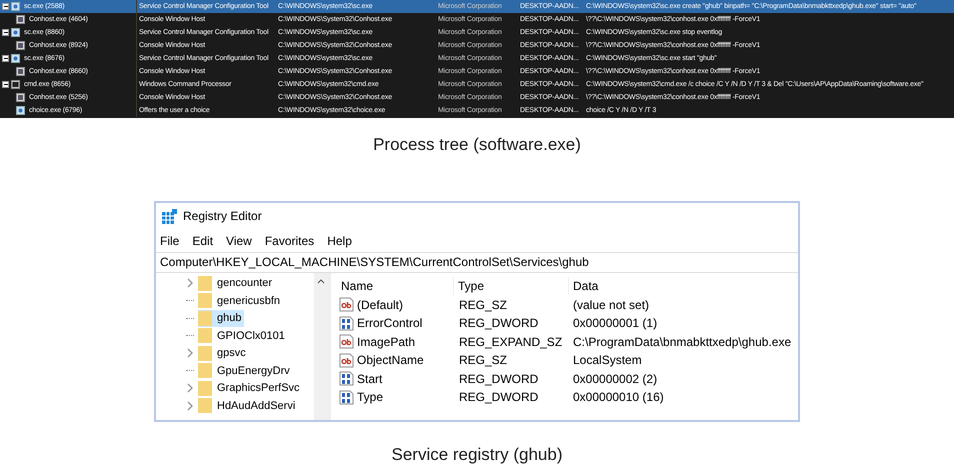  What do you see at coordinates (248, 406) in the screenshot?
I see `tree-item: HdAudAddServi` at bounding box center [248, 406].